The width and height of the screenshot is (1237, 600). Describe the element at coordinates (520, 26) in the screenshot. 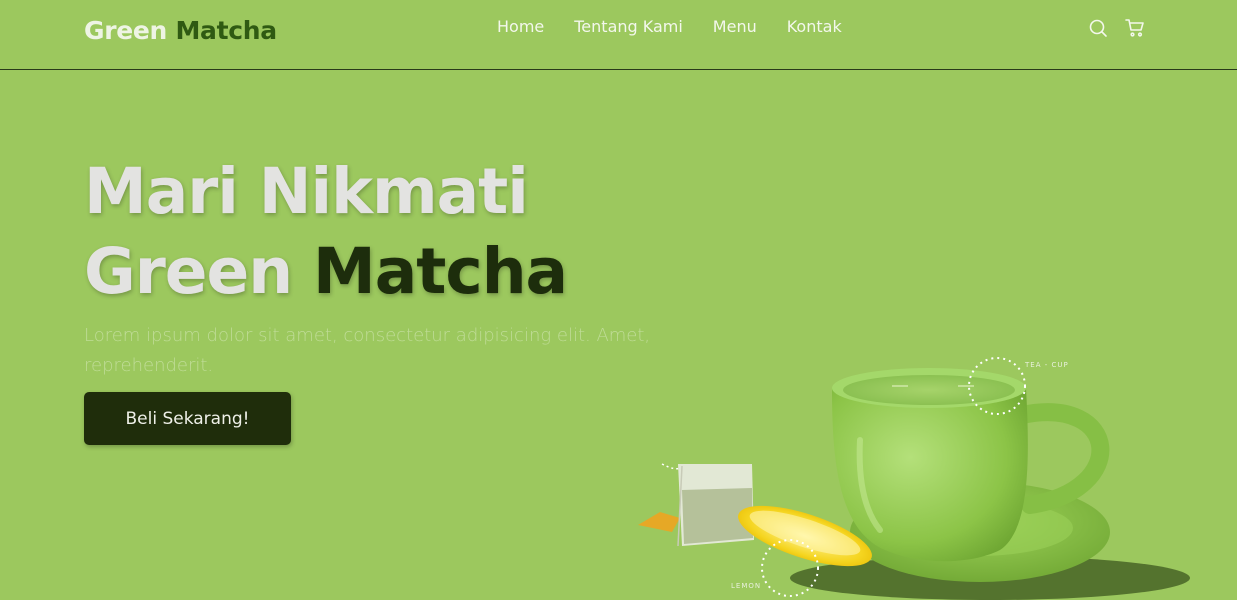

I see `nav-link-home: Home` at that location.